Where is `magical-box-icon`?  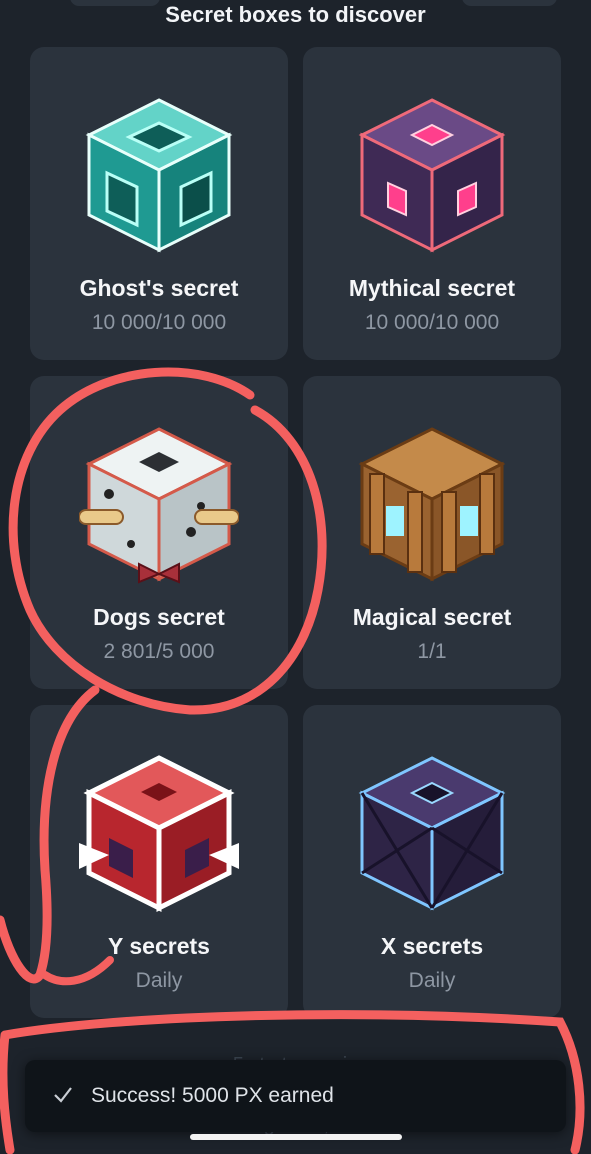 magical-box-icon is located at coordinates (432, 504).